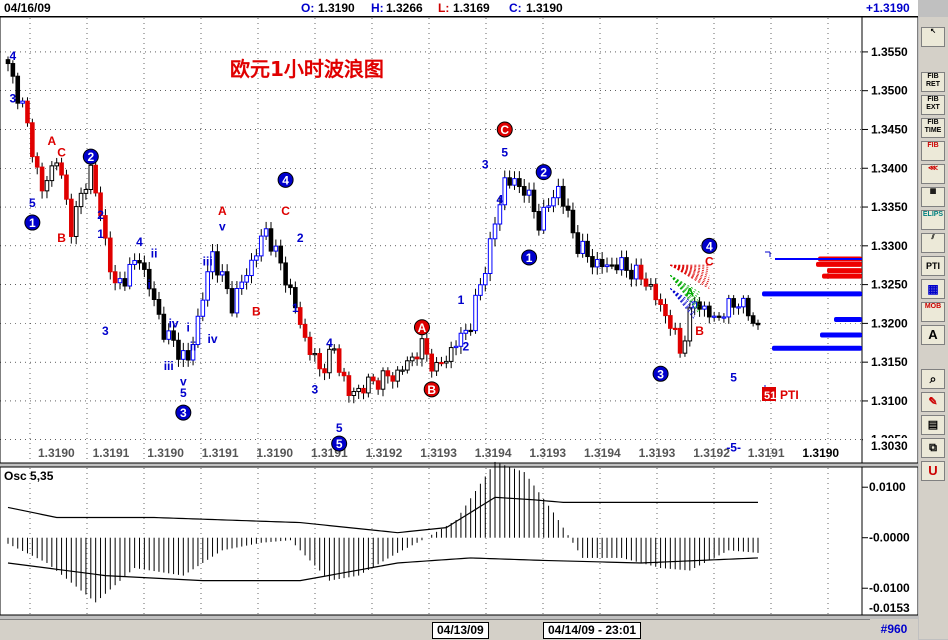  What do you see at coordinates (61, 153) in the screenshot?
I see `wave-label: C` at bounding box center [61, 153].